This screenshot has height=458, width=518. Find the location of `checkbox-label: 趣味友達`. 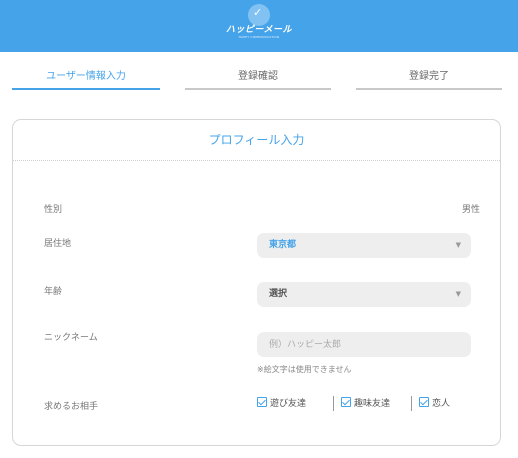

checkbox-label: 趣味友達 is located at coordinates (372, 404).